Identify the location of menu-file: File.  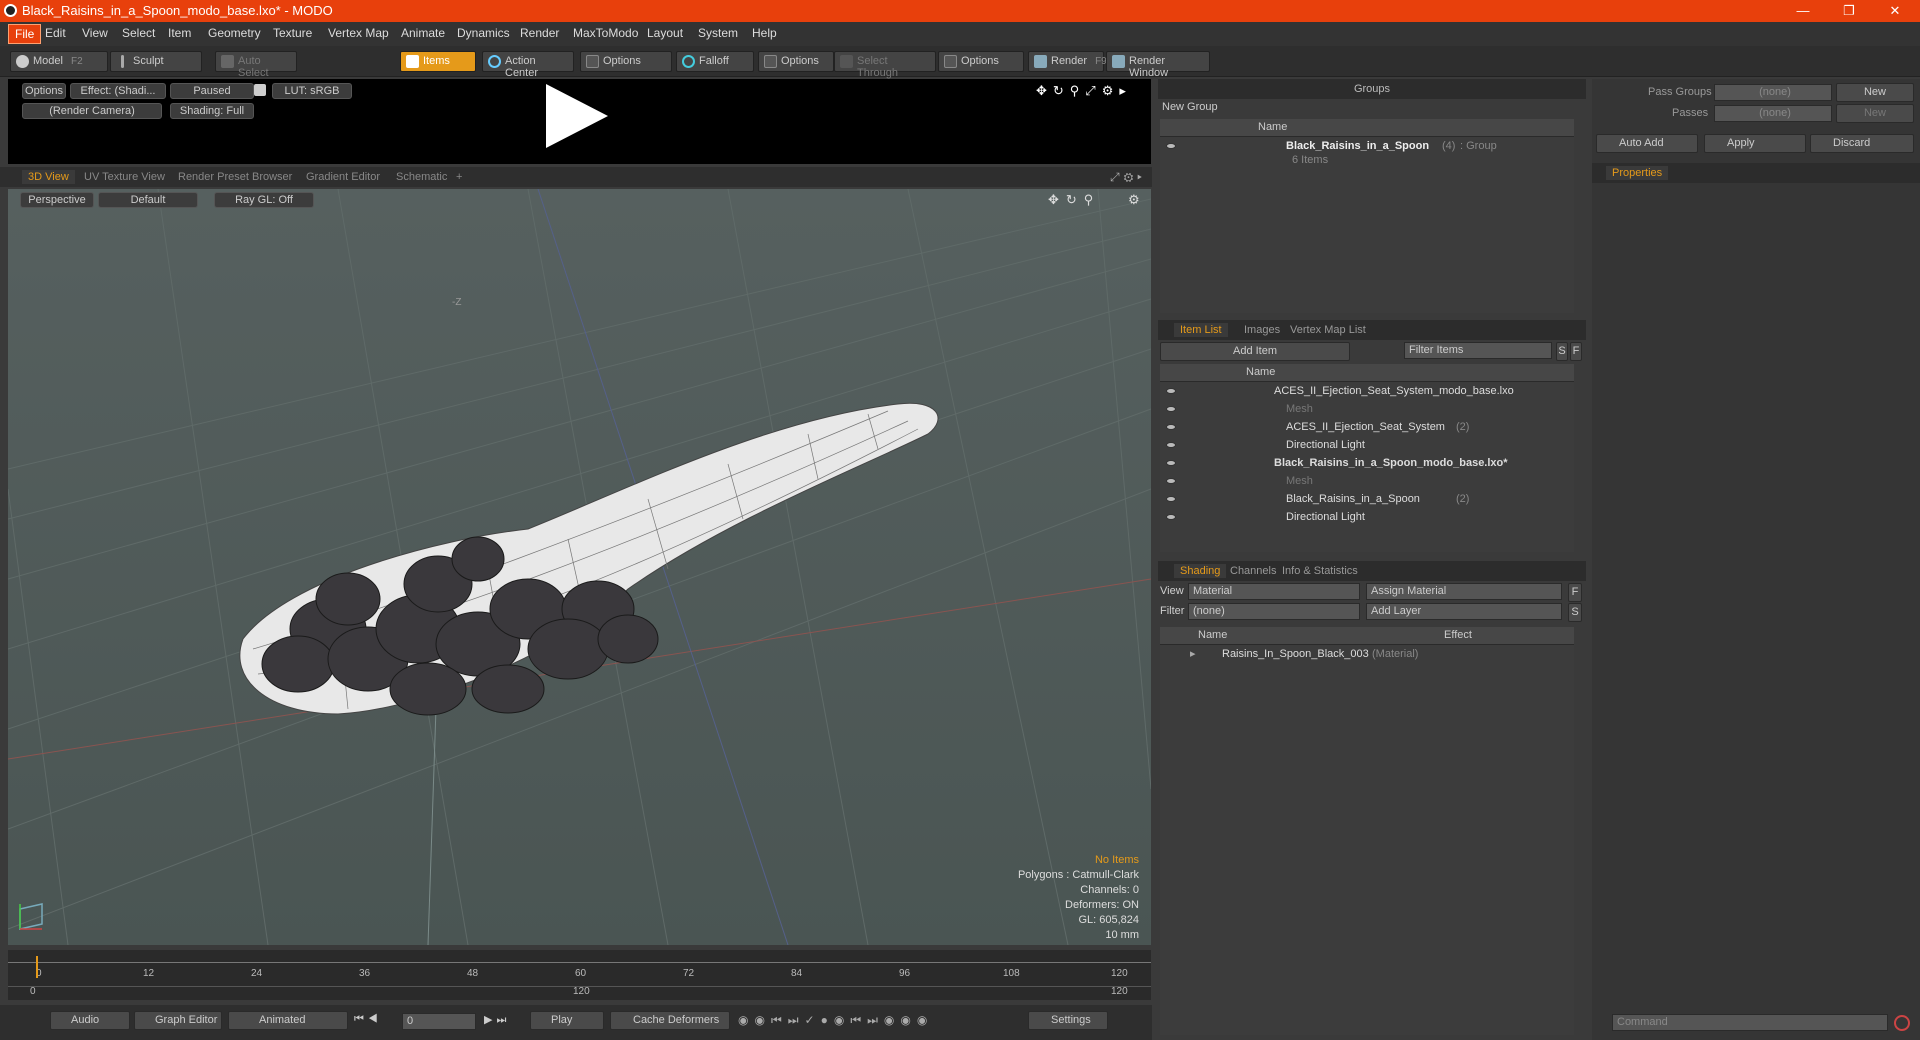
(25, 34).